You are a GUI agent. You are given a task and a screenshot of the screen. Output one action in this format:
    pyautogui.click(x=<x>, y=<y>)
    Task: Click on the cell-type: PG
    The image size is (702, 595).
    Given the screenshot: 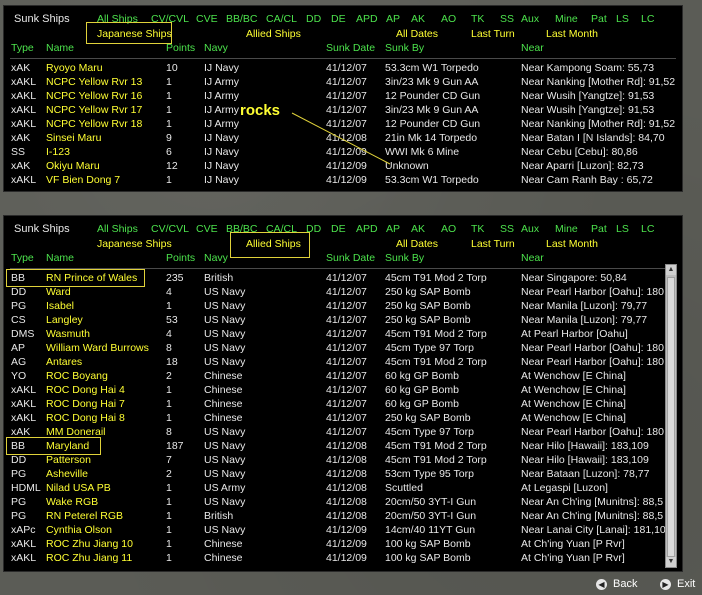 What is the action you would take?
    pyautogui.click(x=19, y=502)
    